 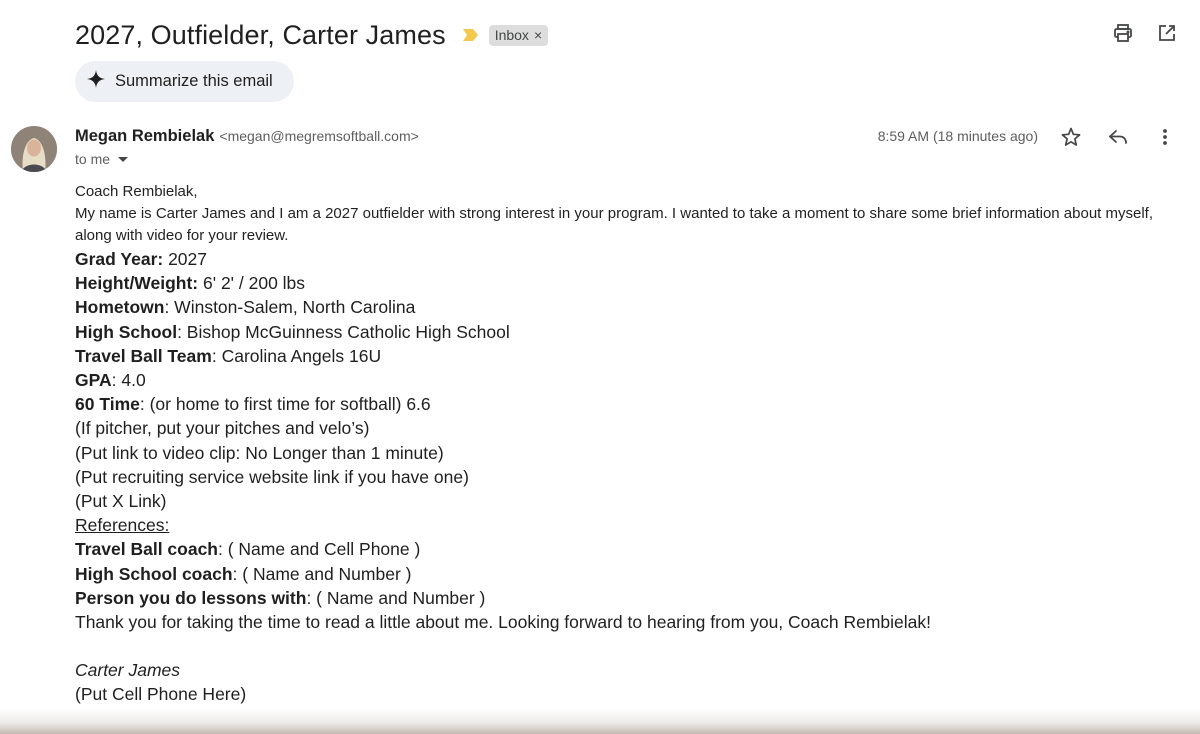 I want to click on inbox-label-text: Inbox, so click(x=511, y=34).